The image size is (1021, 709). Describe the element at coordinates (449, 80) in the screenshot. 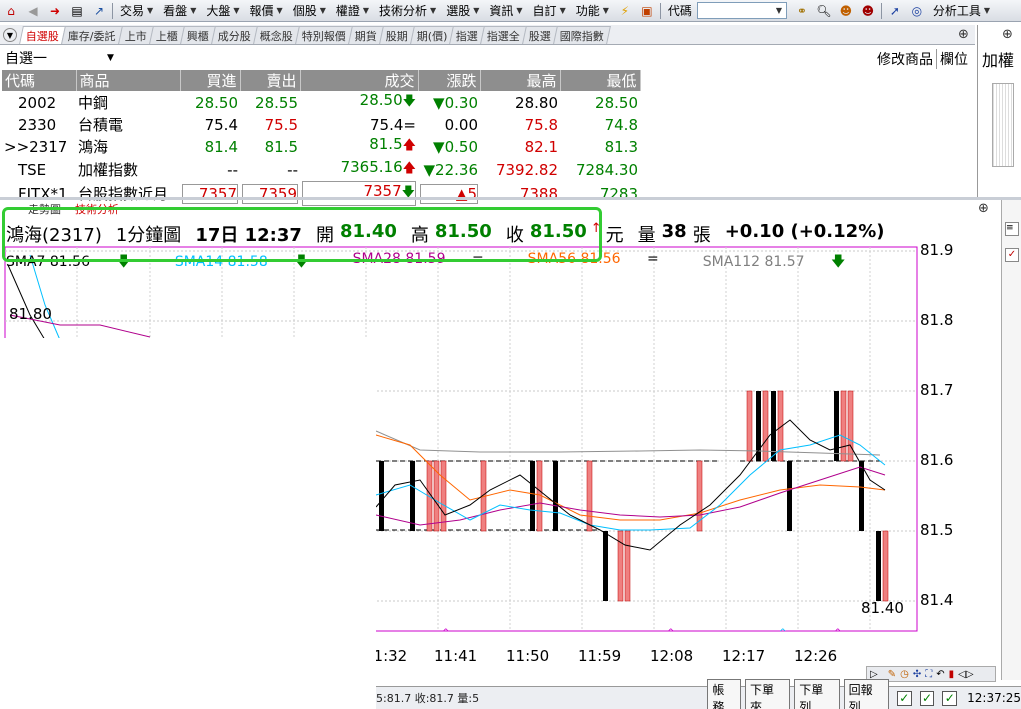

I see `header-change: 漲跌` at that location.